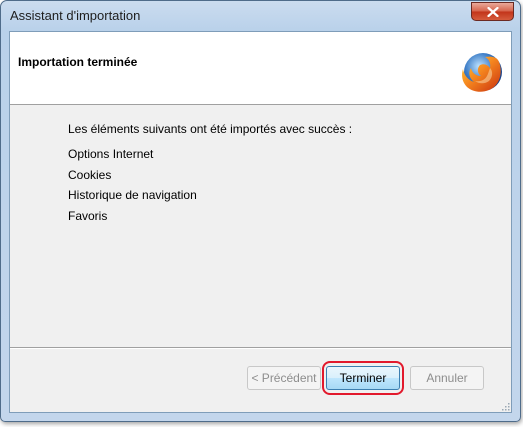  I want to click on list-item: Favoris, so click(88, 215).